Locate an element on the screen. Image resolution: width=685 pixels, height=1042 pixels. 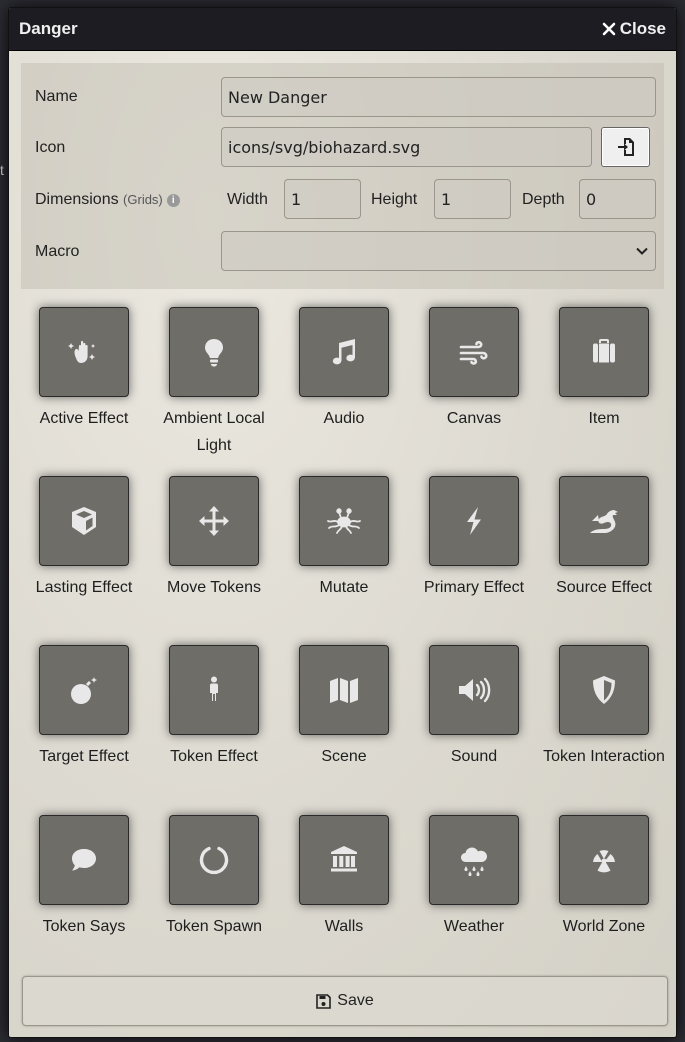
volume-icon is located at coordinates (475, 690).